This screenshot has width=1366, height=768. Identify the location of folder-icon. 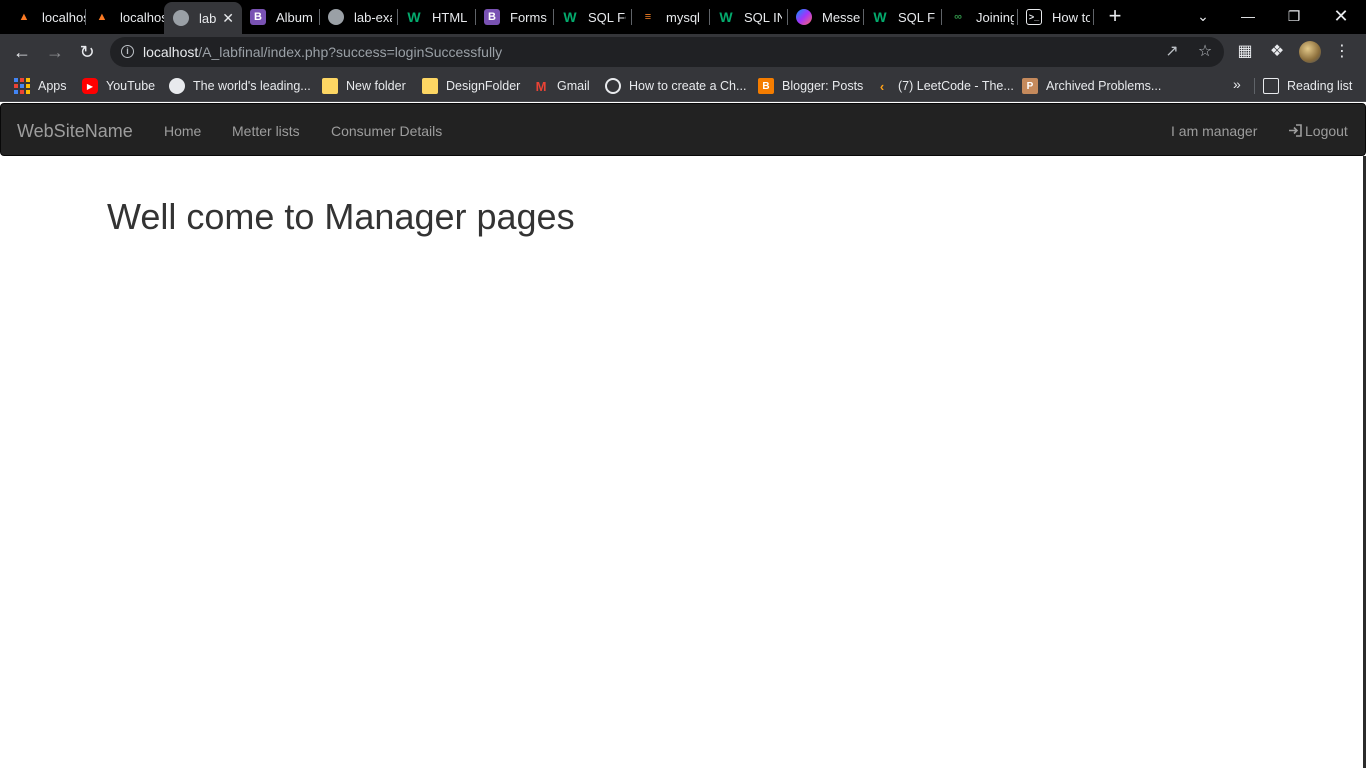
(330, 86).